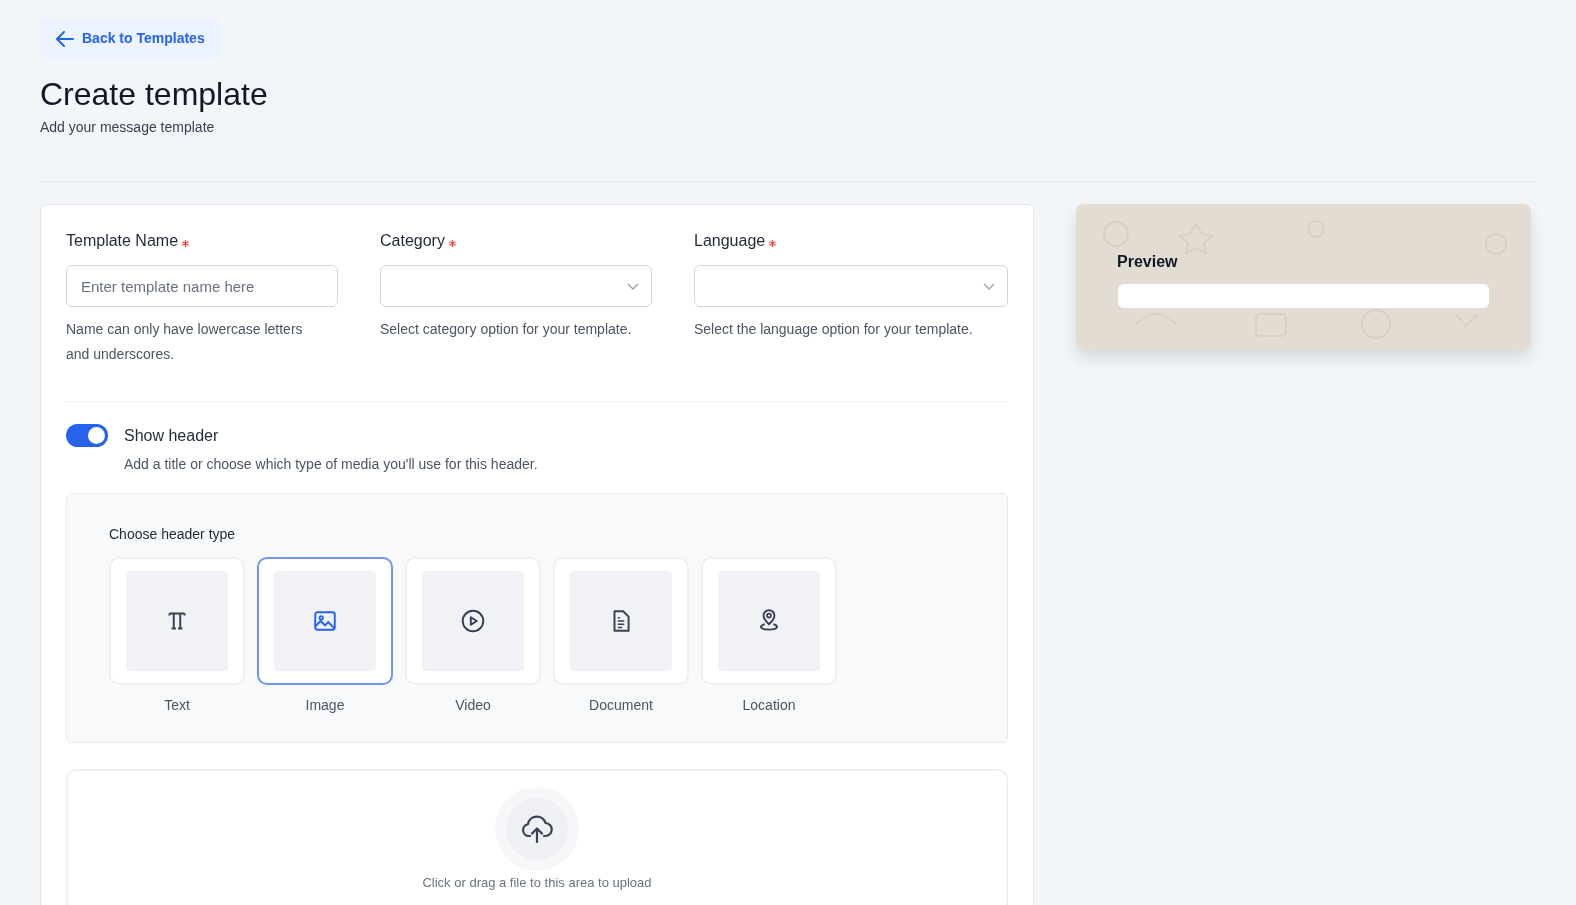 This screenshot has width=1576, height=905. I want to click on upload-icon, so click(537, 829).